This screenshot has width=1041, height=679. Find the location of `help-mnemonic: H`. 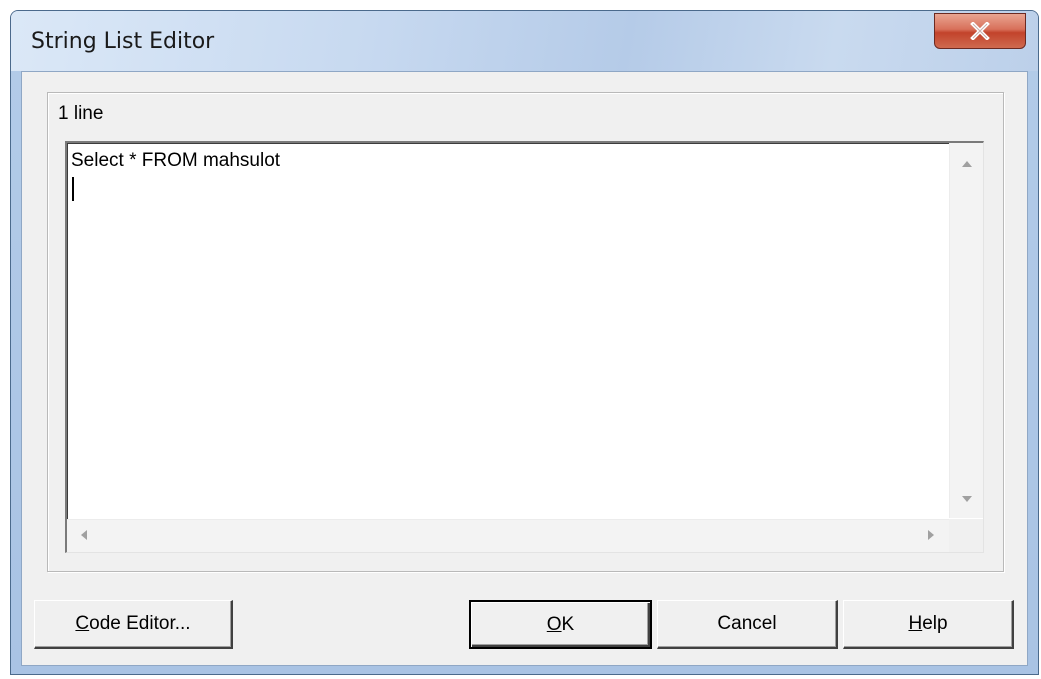

help-mnemonic: H is located at coordinates (915, 623).